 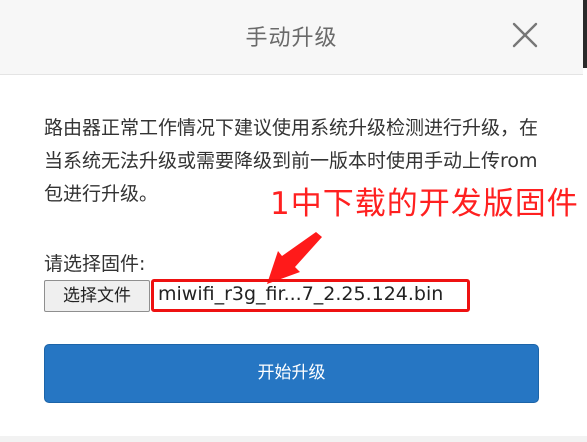 I want to click on close-button, so click(x=525, y=35).